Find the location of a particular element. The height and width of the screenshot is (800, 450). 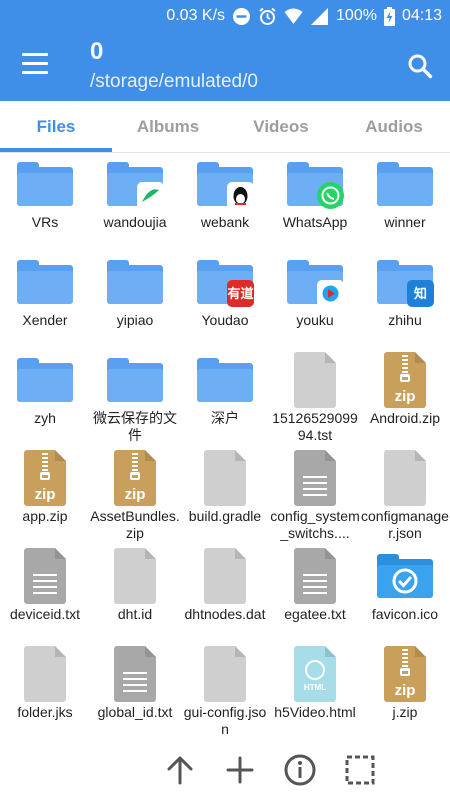

file-name: wandoujia is located at coordinates (135, 222).